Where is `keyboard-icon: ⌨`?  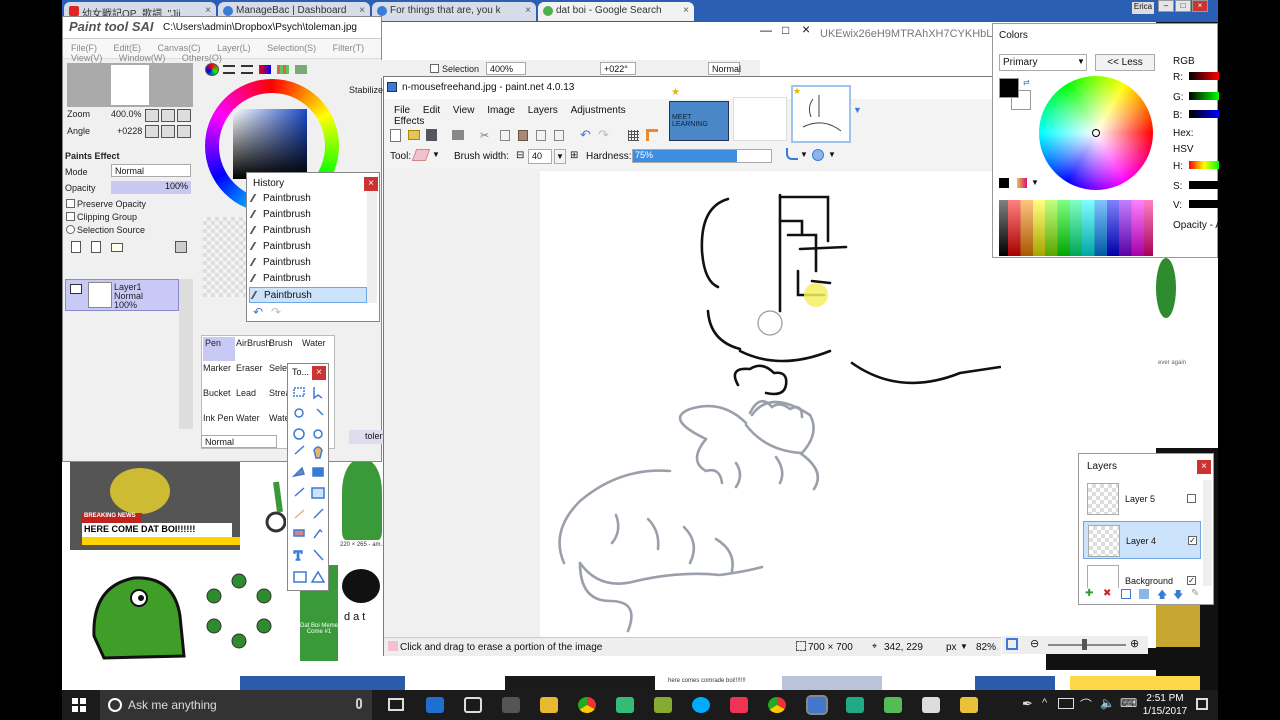 keyboard-icon: ⌨ is located at coordinates (1128, 703).